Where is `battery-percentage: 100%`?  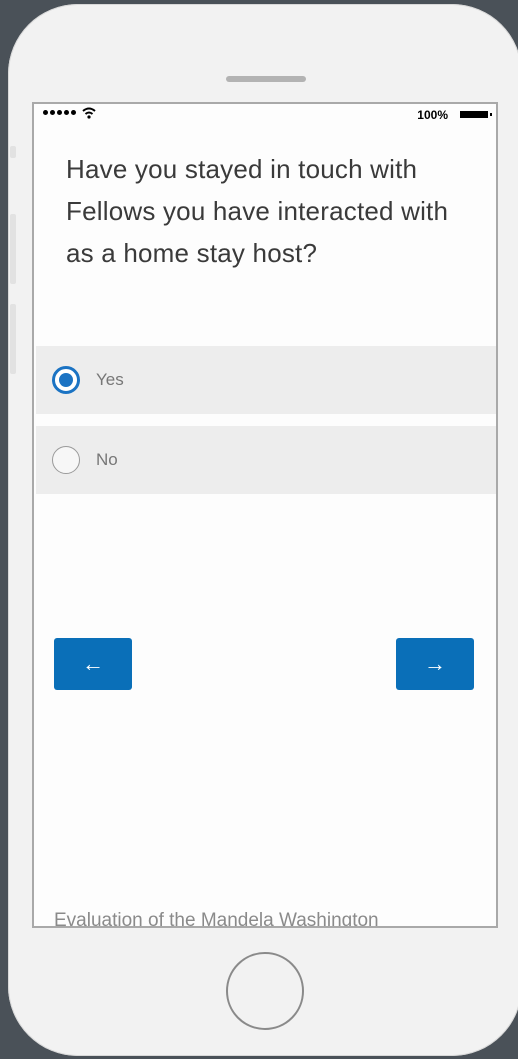
battery-percentage: 100% is located at coordinates (432, 115).